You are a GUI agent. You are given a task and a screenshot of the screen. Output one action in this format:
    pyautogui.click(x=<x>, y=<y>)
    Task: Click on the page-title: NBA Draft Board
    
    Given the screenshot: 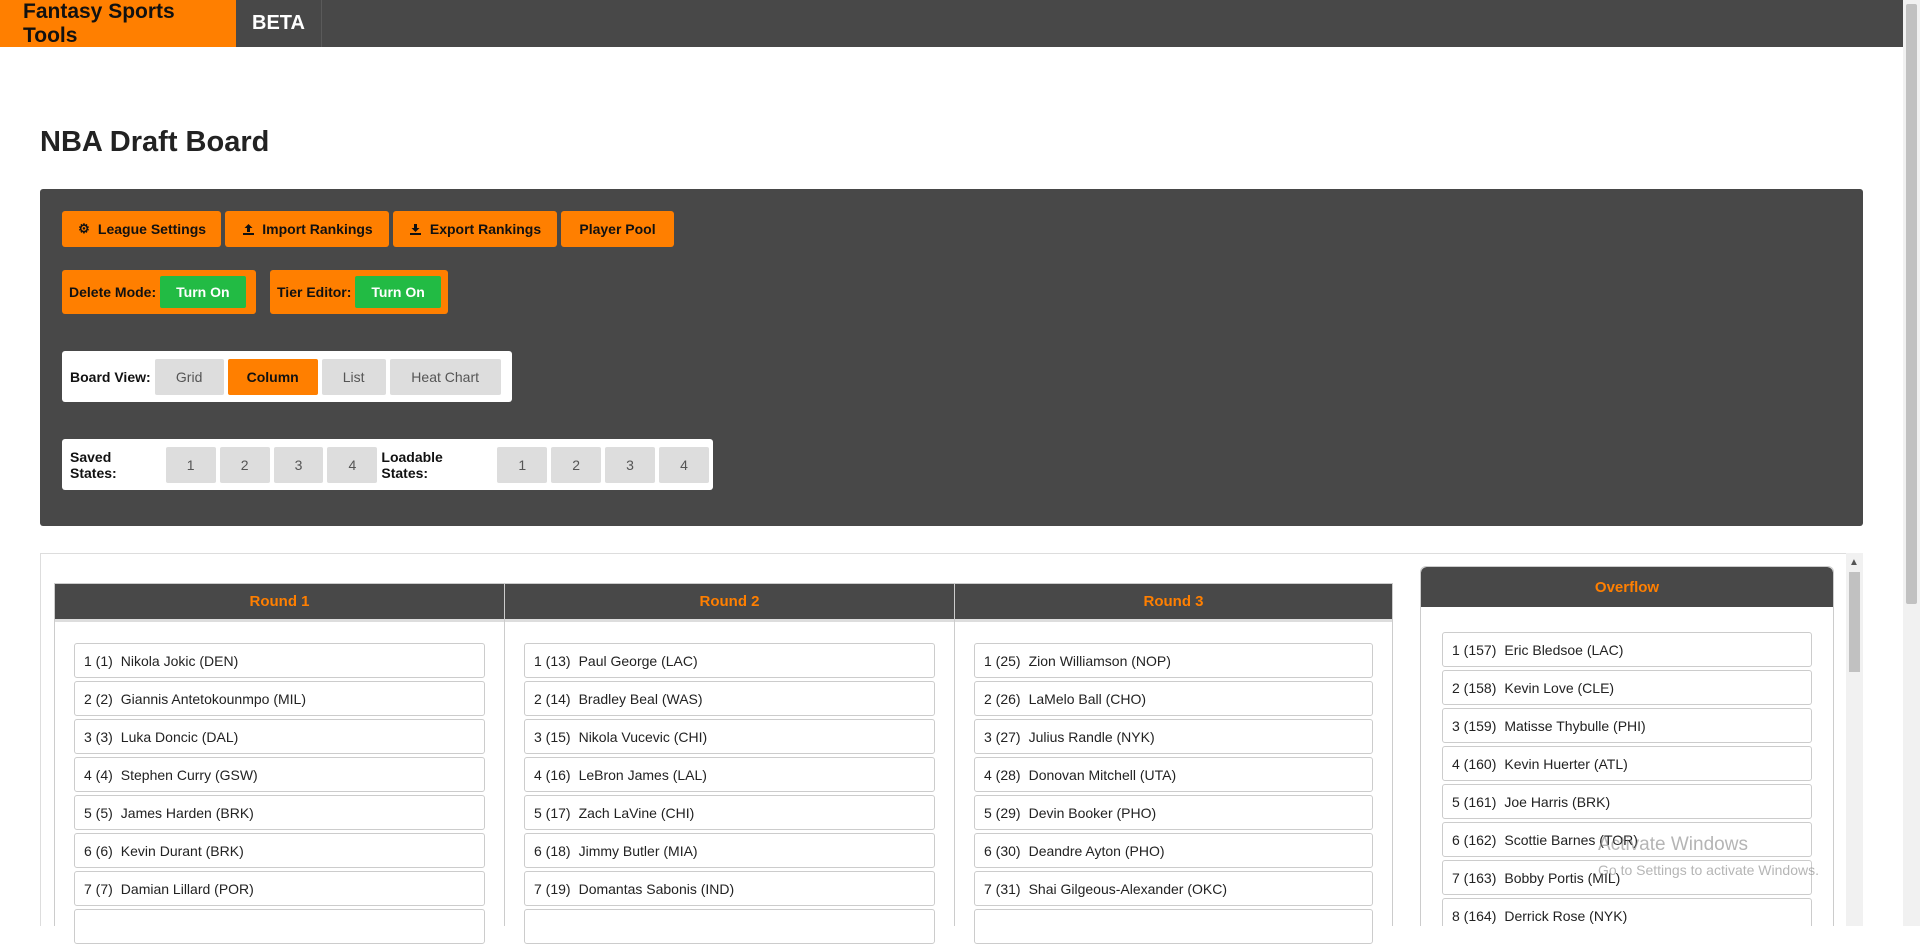 What is the action you would take?
    pyautogui.click(x=155, y=142)
    